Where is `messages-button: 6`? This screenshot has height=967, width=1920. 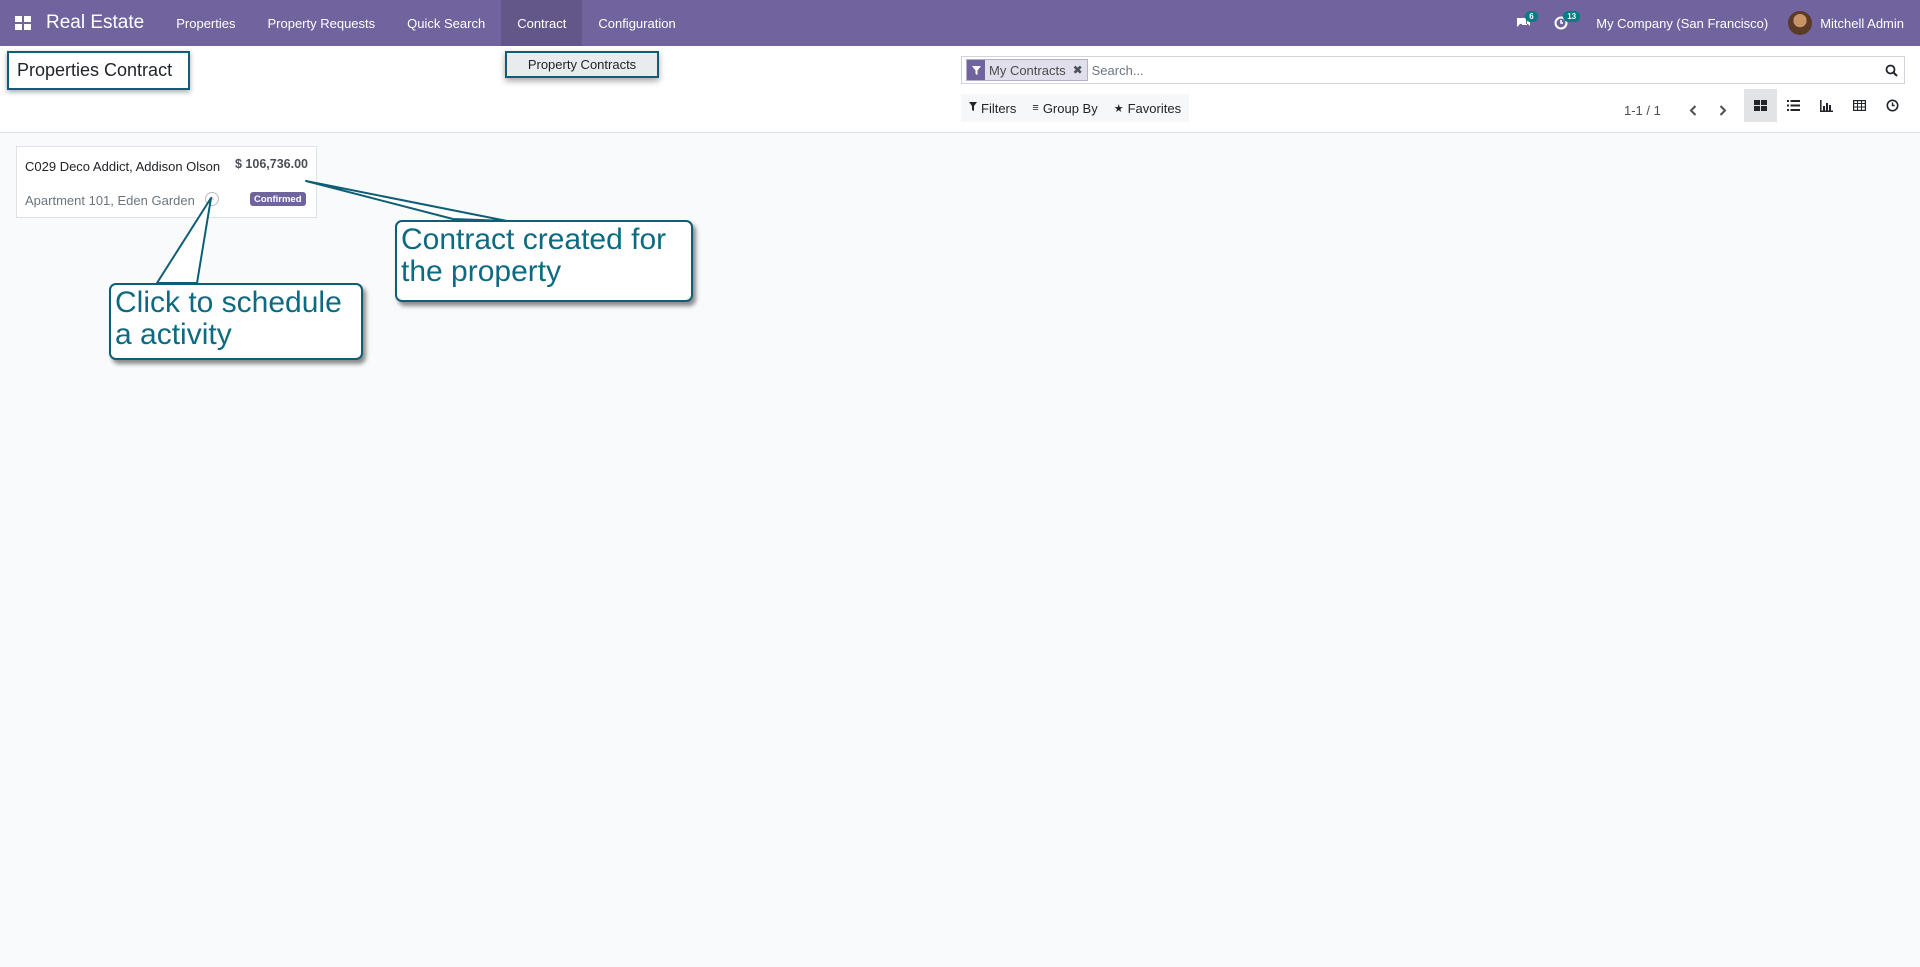
messages-button: 6 is located at coordinates (1523, 23).